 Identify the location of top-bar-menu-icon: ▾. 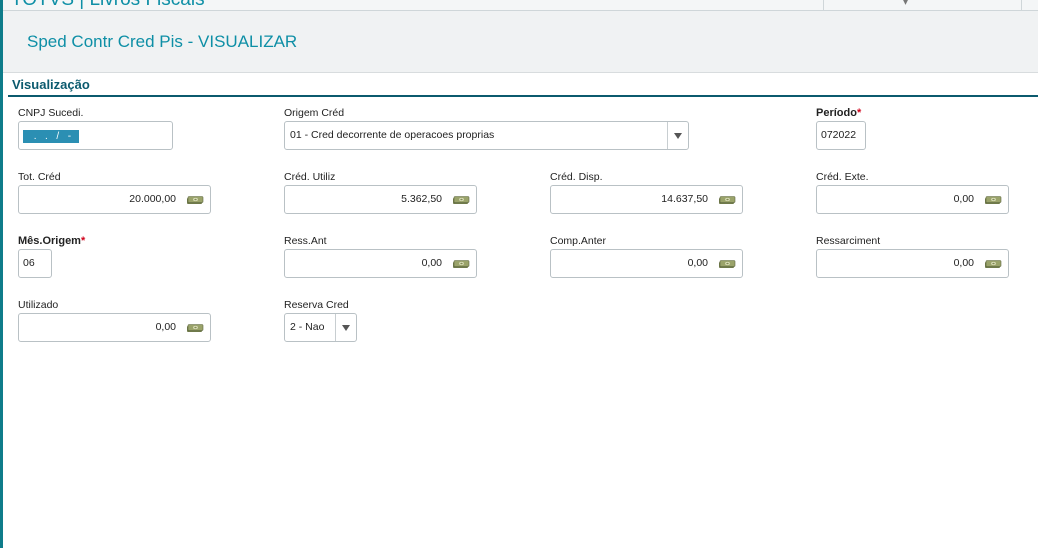
(905, 4).